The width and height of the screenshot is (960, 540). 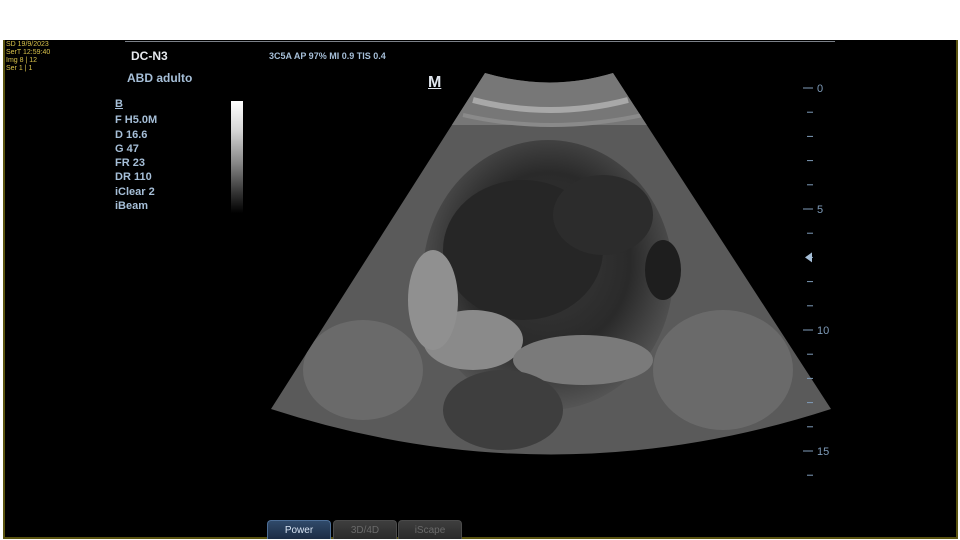 I want to click on focus-marker-icon, so click(x=808, y=257).